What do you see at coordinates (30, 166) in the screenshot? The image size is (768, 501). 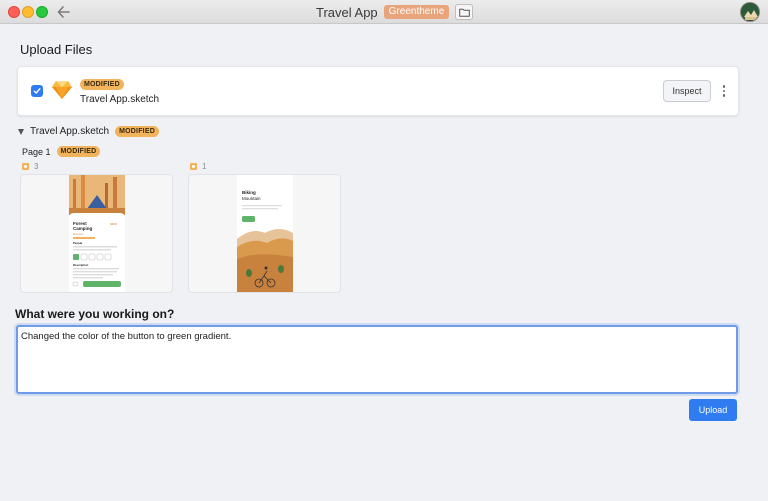 I see `artboard-meta-1: 3` at bounding box center [30, 166].